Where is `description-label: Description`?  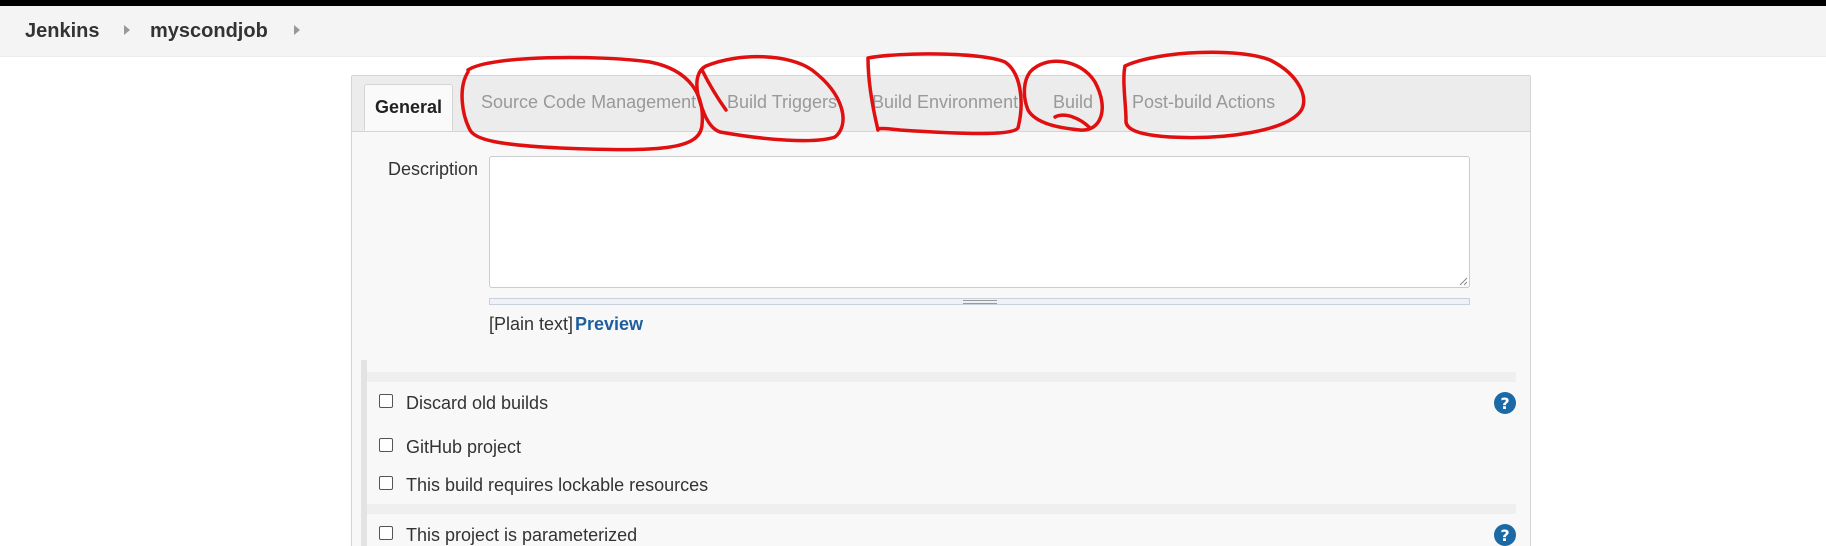 description-label: Description is located at coordinates (433, 169).